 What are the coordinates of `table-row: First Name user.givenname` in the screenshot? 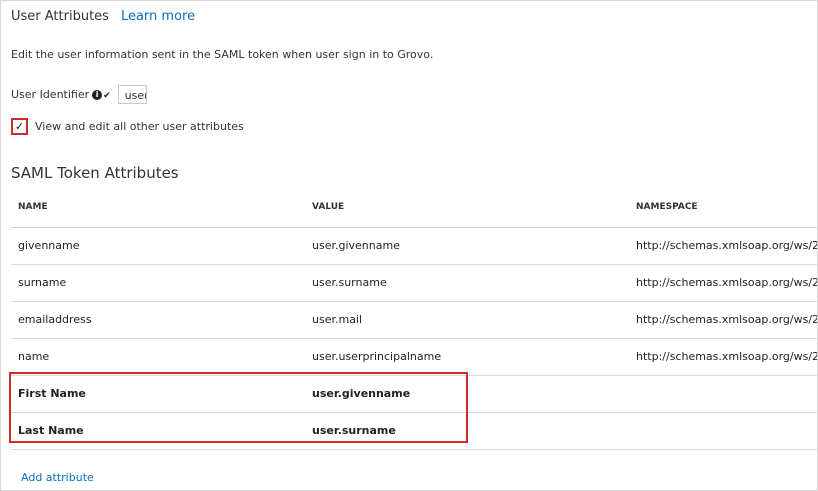 It's located at (414, 394).